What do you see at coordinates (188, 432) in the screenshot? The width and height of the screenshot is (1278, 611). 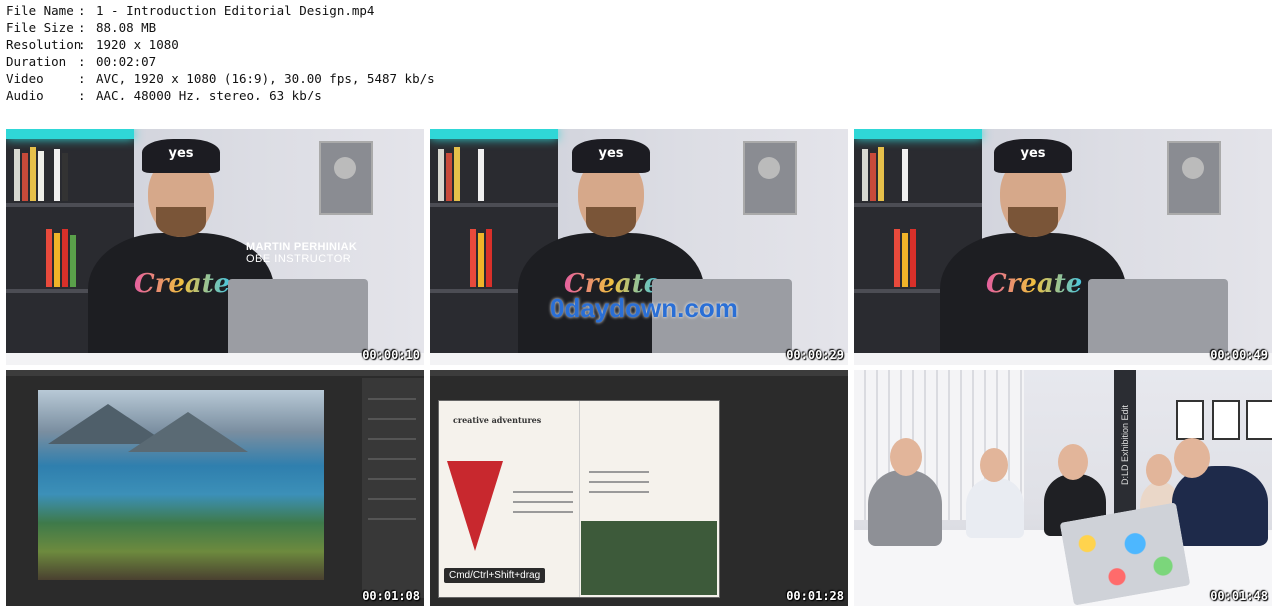 I see `mountain-shape` at bounding box center [188, 432].